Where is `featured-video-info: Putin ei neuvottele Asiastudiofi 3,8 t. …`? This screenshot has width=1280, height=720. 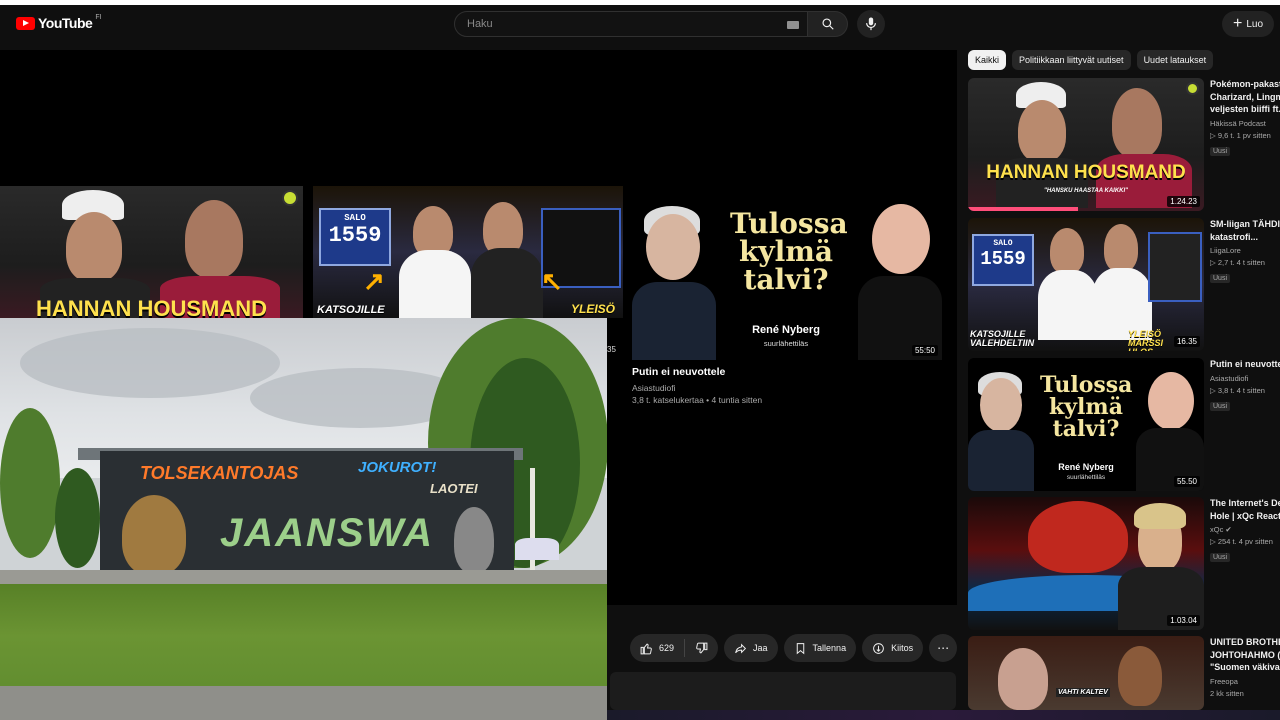 featured-video-info: Putin ei neuvottele Asiastudiofi 3,8 t. … is located at coordinates (792, 385).